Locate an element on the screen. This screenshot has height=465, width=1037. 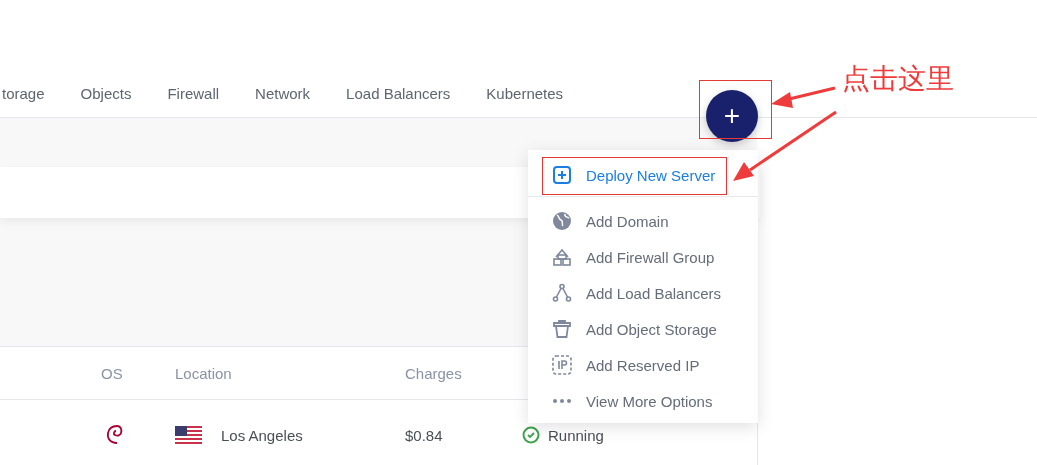
nav-tab: Objects is located at coordinates (106, 93).